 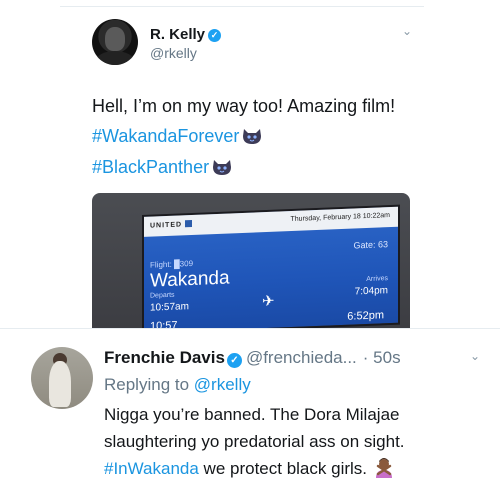 I want to click on reply-text-fragment: we protect black girls., so click(x=283, y=468).